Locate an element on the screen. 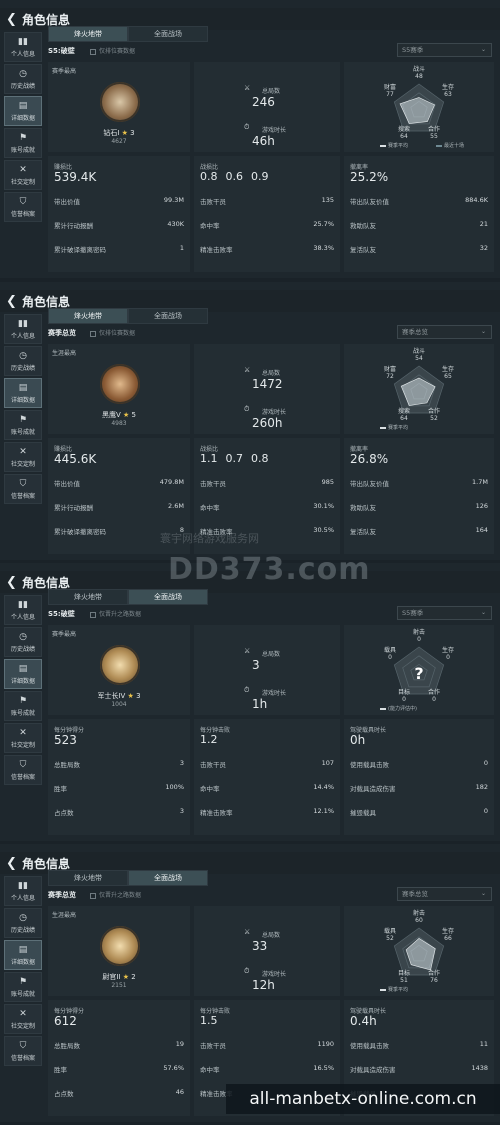 Image resolution: width=500 pixels, height=1125 pixels. stats-block-2: 每分钟击败 1.2 击败干员 107 命中率 14.4% 精准击败率 12.1% is located at coordinates (267, 777).